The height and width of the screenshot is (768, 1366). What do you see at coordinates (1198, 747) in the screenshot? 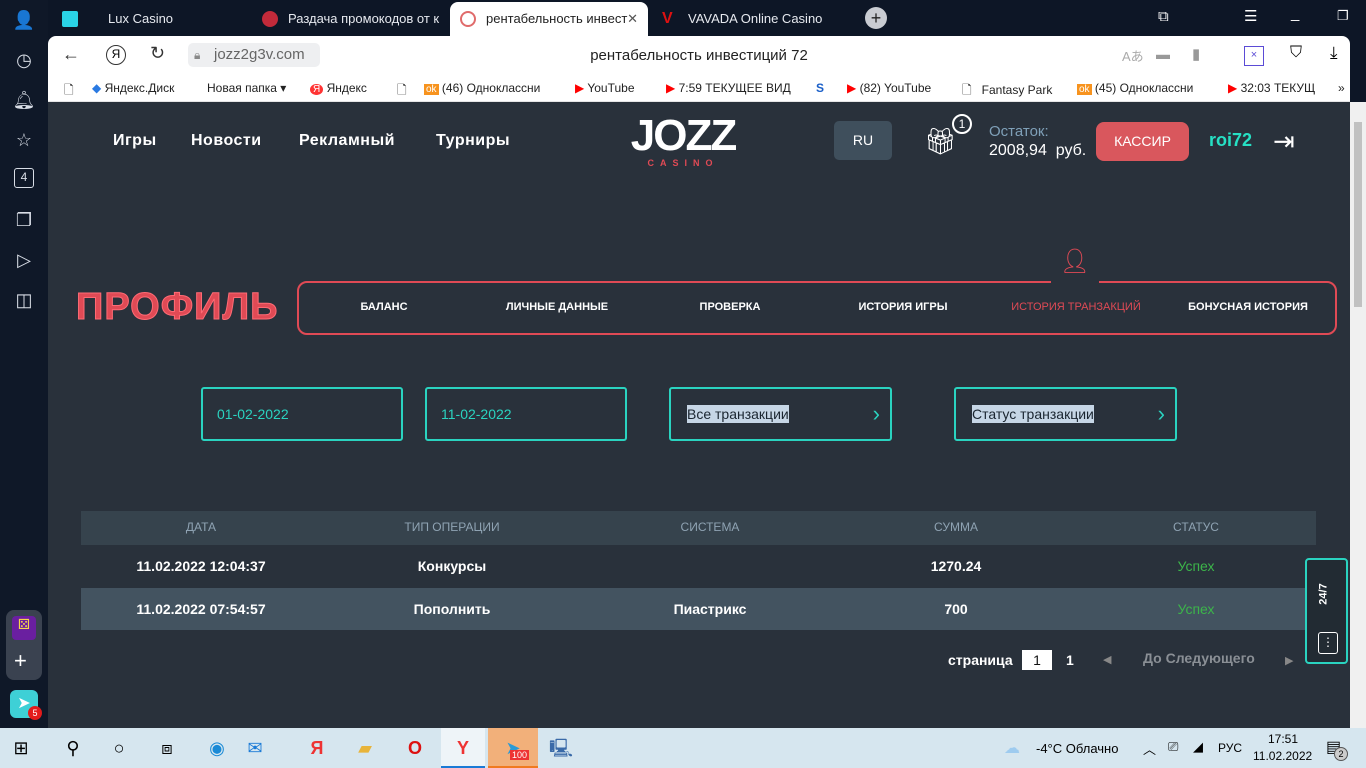
I see `wifi-icon: ◢` at bounding box center [1198, 747].